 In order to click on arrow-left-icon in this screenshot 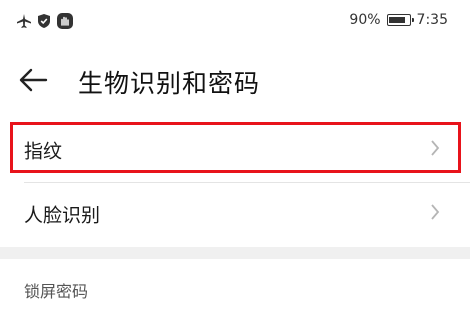, I will do `click(34, 83)`.